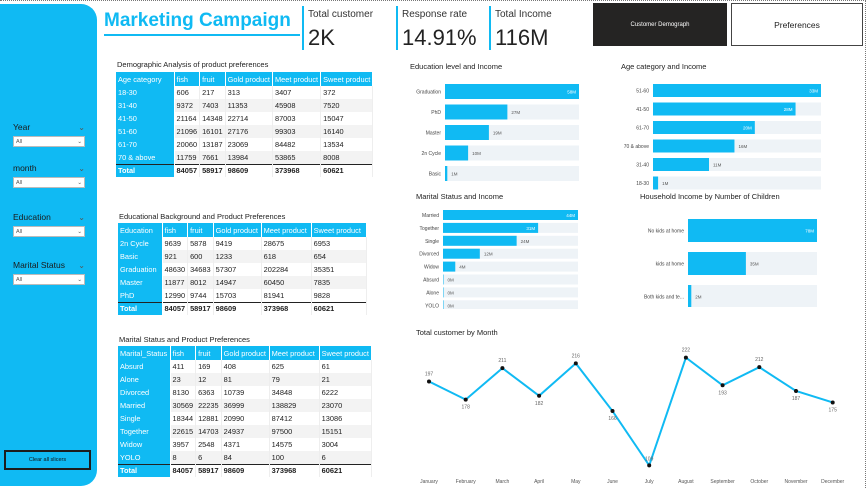 The height and width of the screenshot is (488, 866). I want to click on table-row: Married 30569 22235 36999 138829 23070, so click(245, 405).